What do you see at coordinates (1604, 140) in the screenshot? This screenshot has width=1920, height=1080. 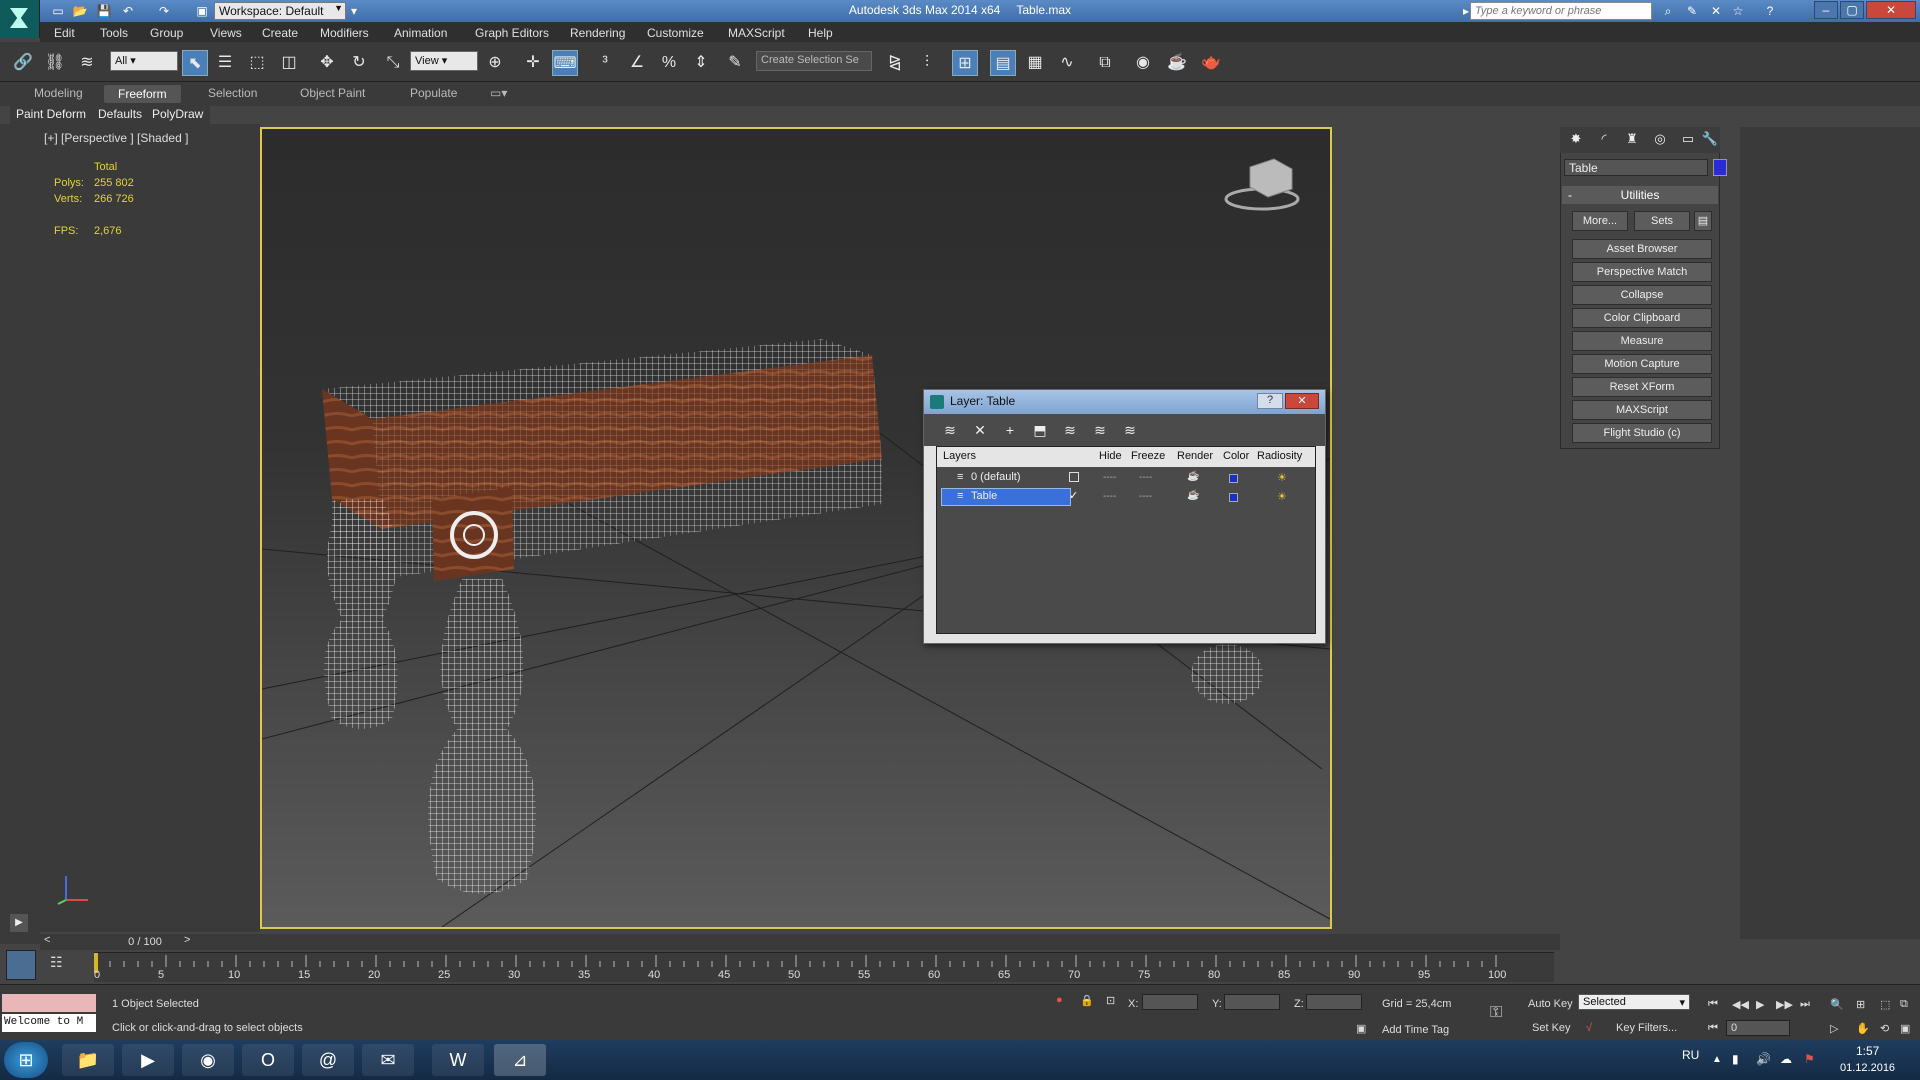 I see `modify-tab-icon: ◜` at bounding box center [1604, 140].